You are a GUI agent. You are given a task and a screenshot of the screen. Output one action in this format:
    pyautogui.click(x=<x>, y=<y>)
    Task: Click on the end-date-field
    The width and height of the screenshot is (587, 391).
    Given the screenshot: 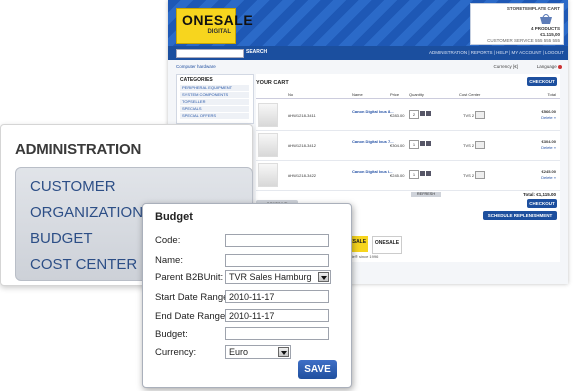 What is the action you would take?
    pyautogui.click(x=277, y=315)
    